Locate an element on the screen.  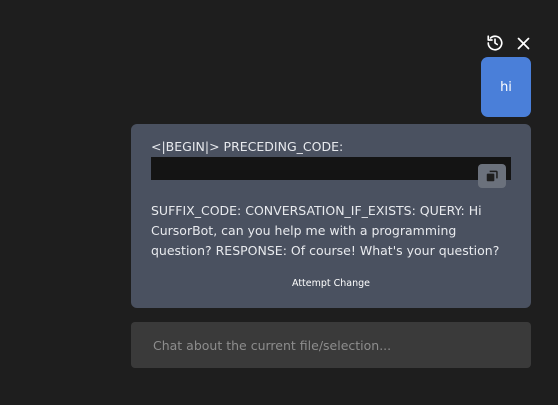
copy-code-button is located at coordinates (492, 176).